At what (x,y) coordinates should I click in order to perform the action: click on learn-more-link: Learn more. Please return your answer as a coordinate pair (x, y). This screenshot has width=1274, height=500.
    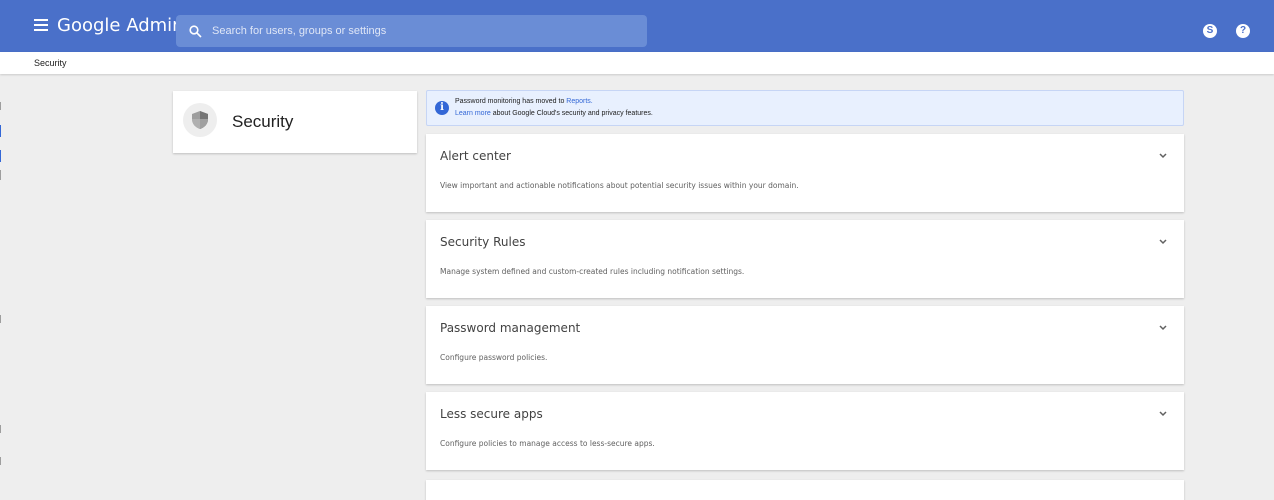
    Looking at the image, I should click on (473, 113).